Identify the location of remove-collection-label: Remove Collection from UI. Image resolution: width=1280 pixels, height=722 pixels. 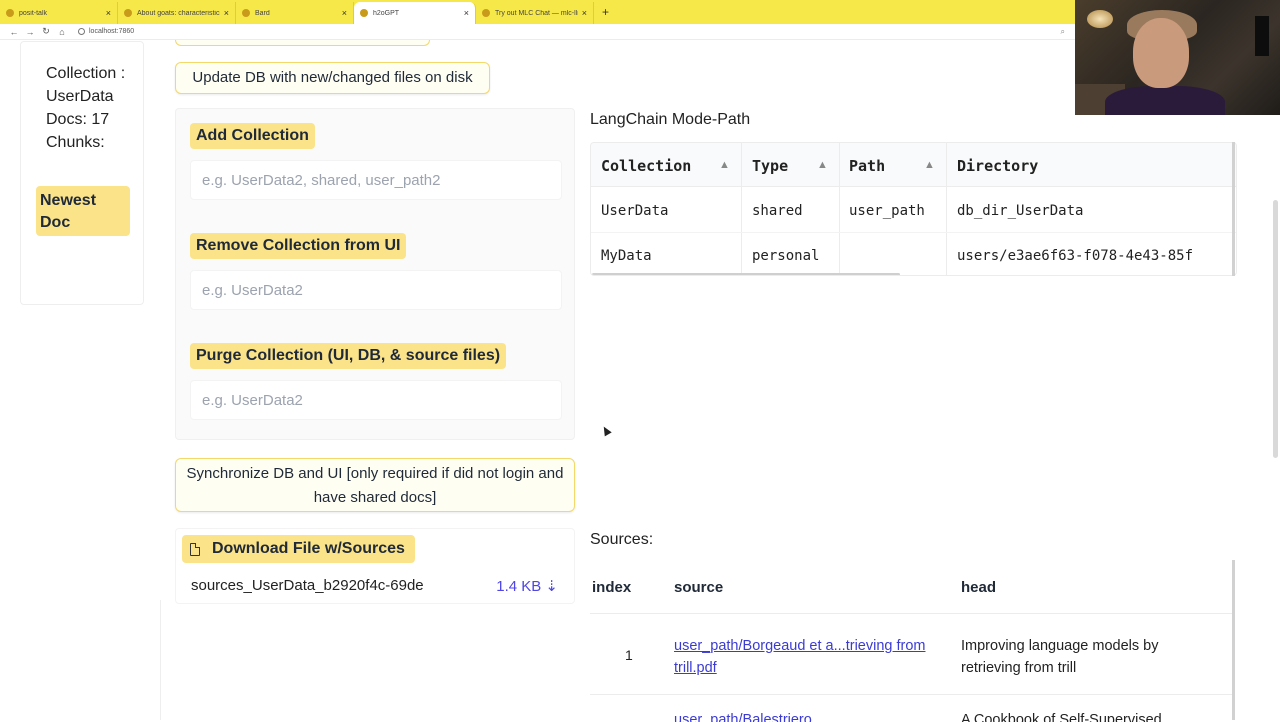
(298, 246).